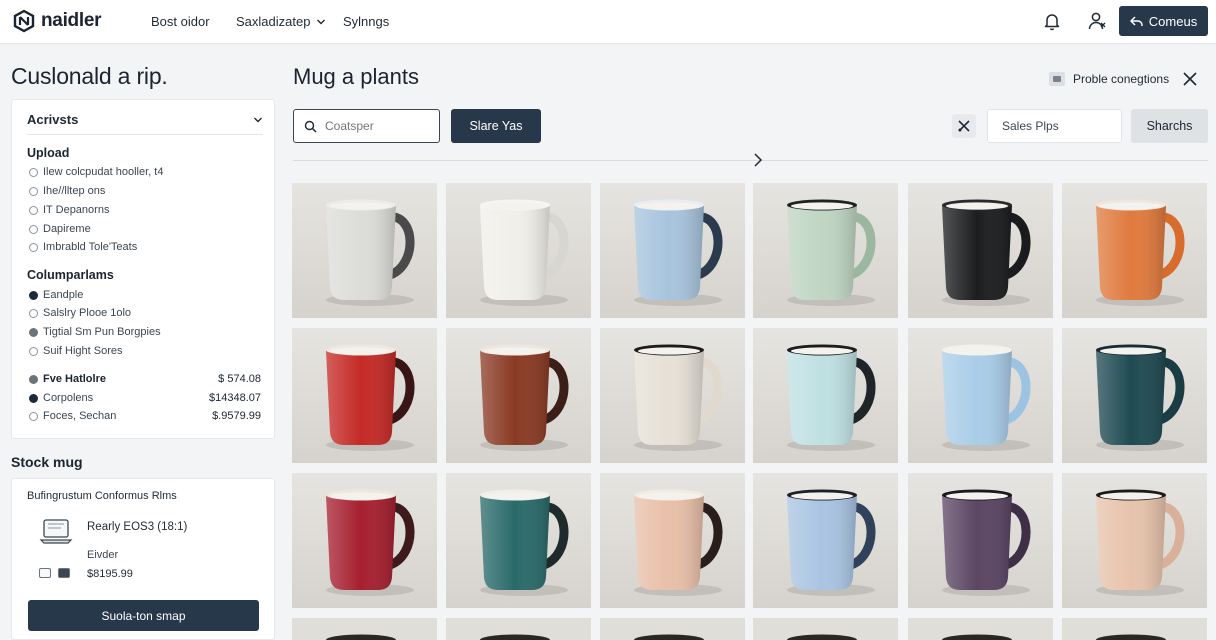  What do you see at coordinates (145, 398) in the screenshot?
I see `price-option: Corpolens $14348.07` at bounding box center [145, 398].